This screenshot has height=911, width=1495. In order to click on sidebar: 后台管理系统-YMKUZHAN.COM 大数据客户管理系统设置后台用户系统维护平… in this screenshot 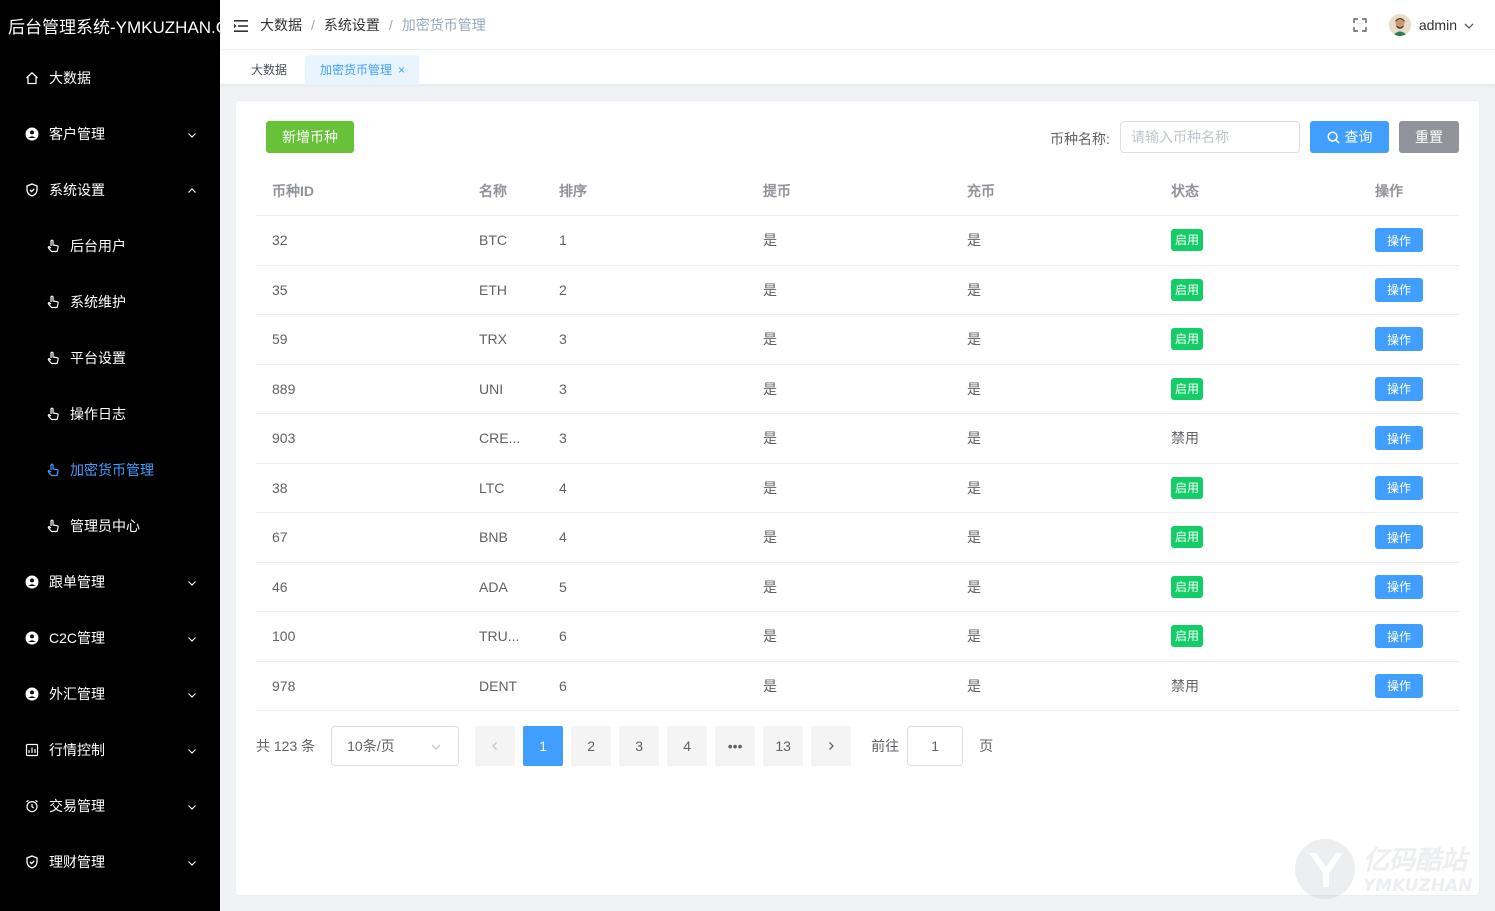, I will do `click(110, 455)`.